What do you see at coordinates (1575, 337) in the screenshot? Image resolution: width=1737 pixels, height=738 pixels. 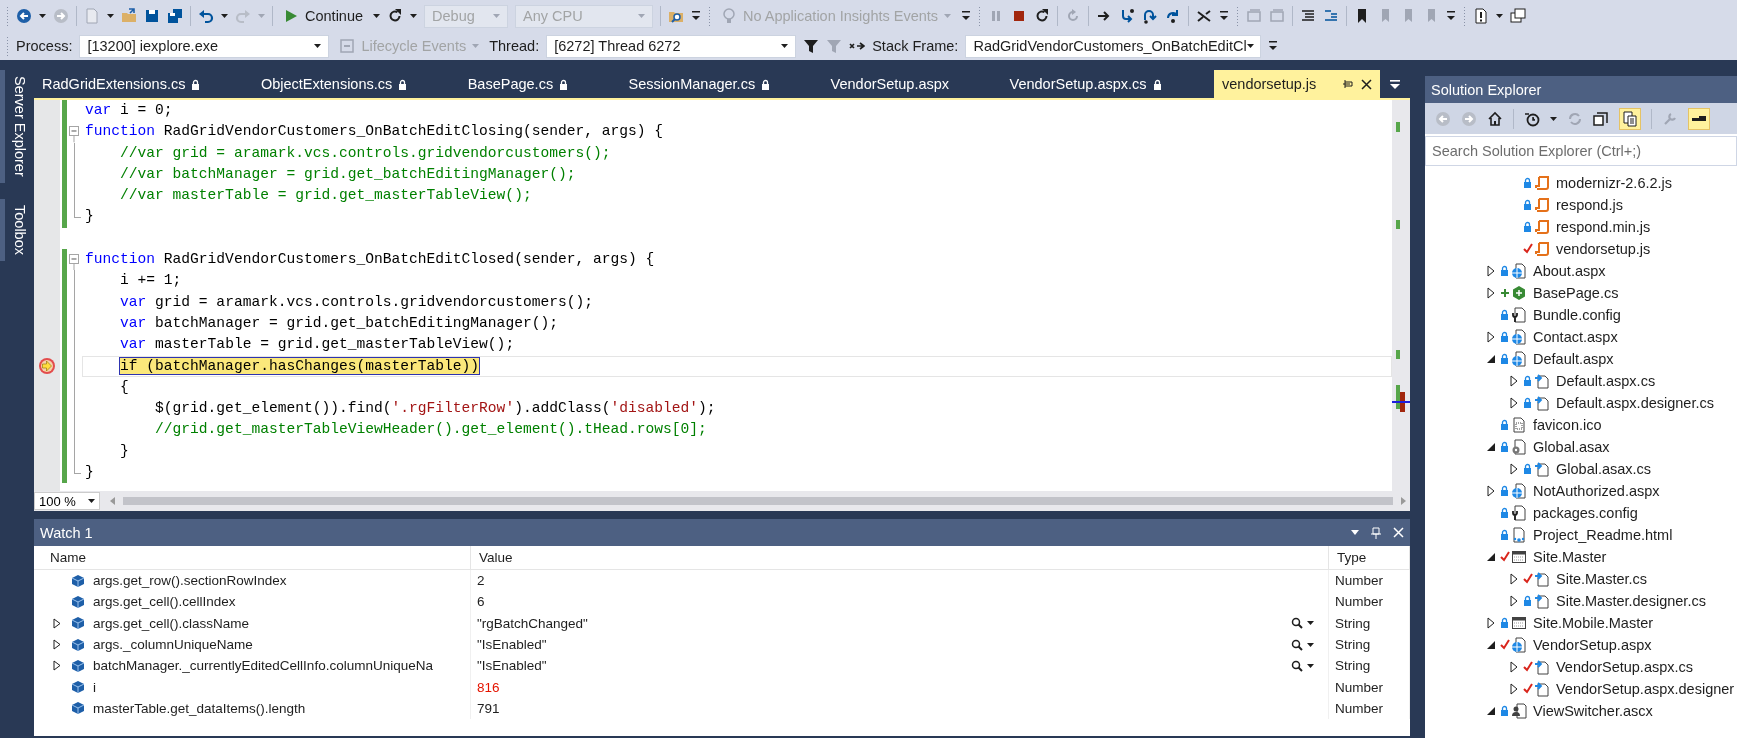 I see `file-name: Contact.aspx` at bounding box center [1575, 337].